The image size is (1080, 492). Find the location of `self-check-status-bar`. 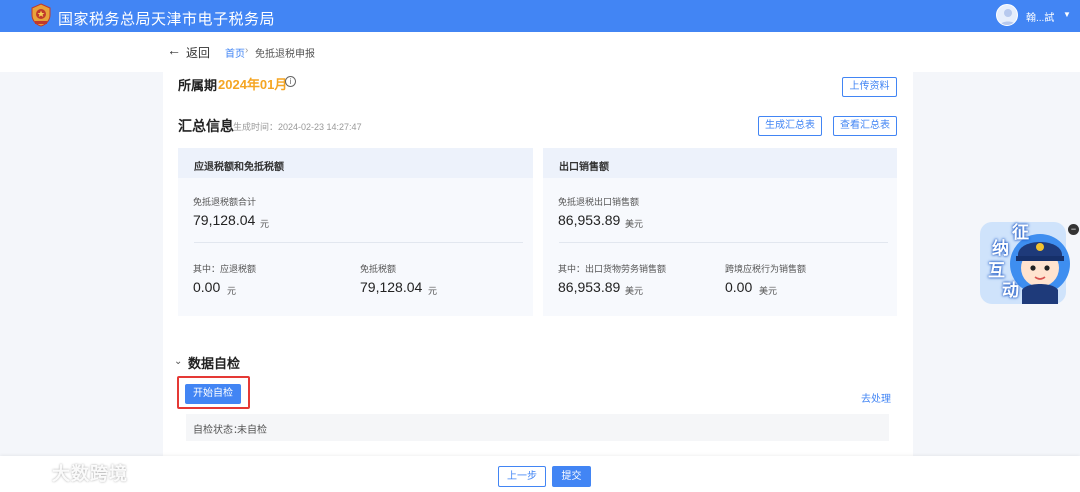

self-check-status-bar is located at coordinates (537, 427).